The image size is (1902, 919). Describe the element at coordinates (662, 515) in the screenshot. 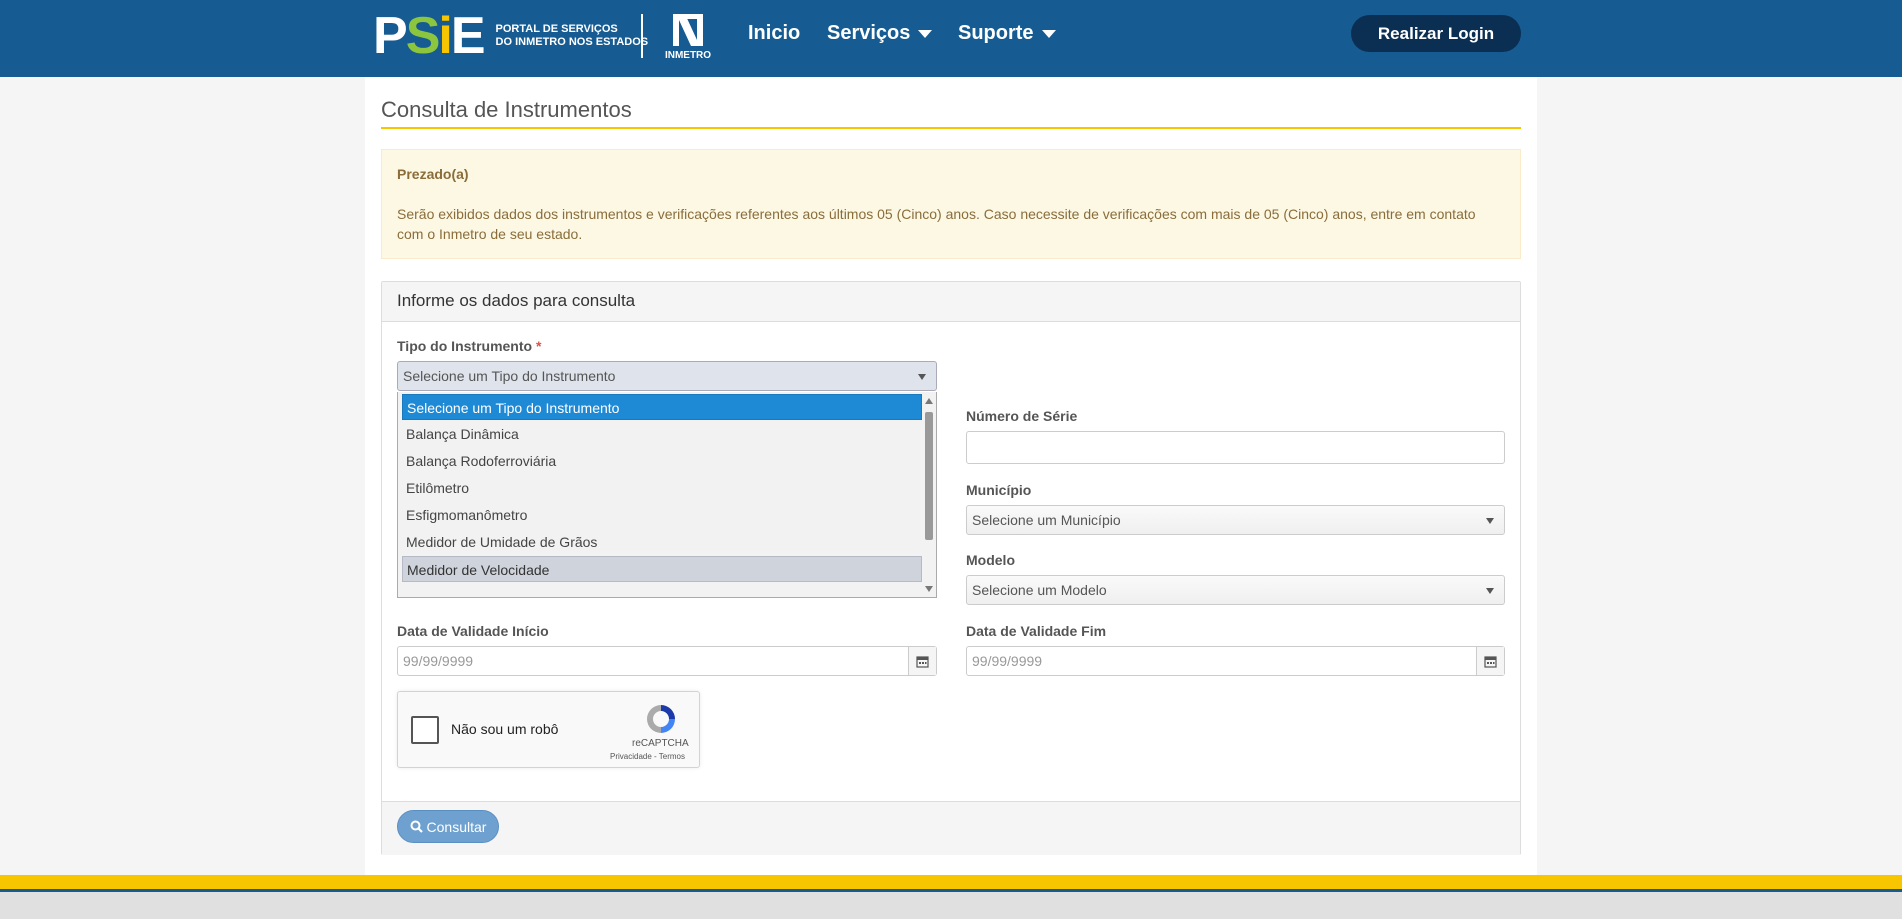

I see `tipo-option: Esfigmomanômetro` at that location.